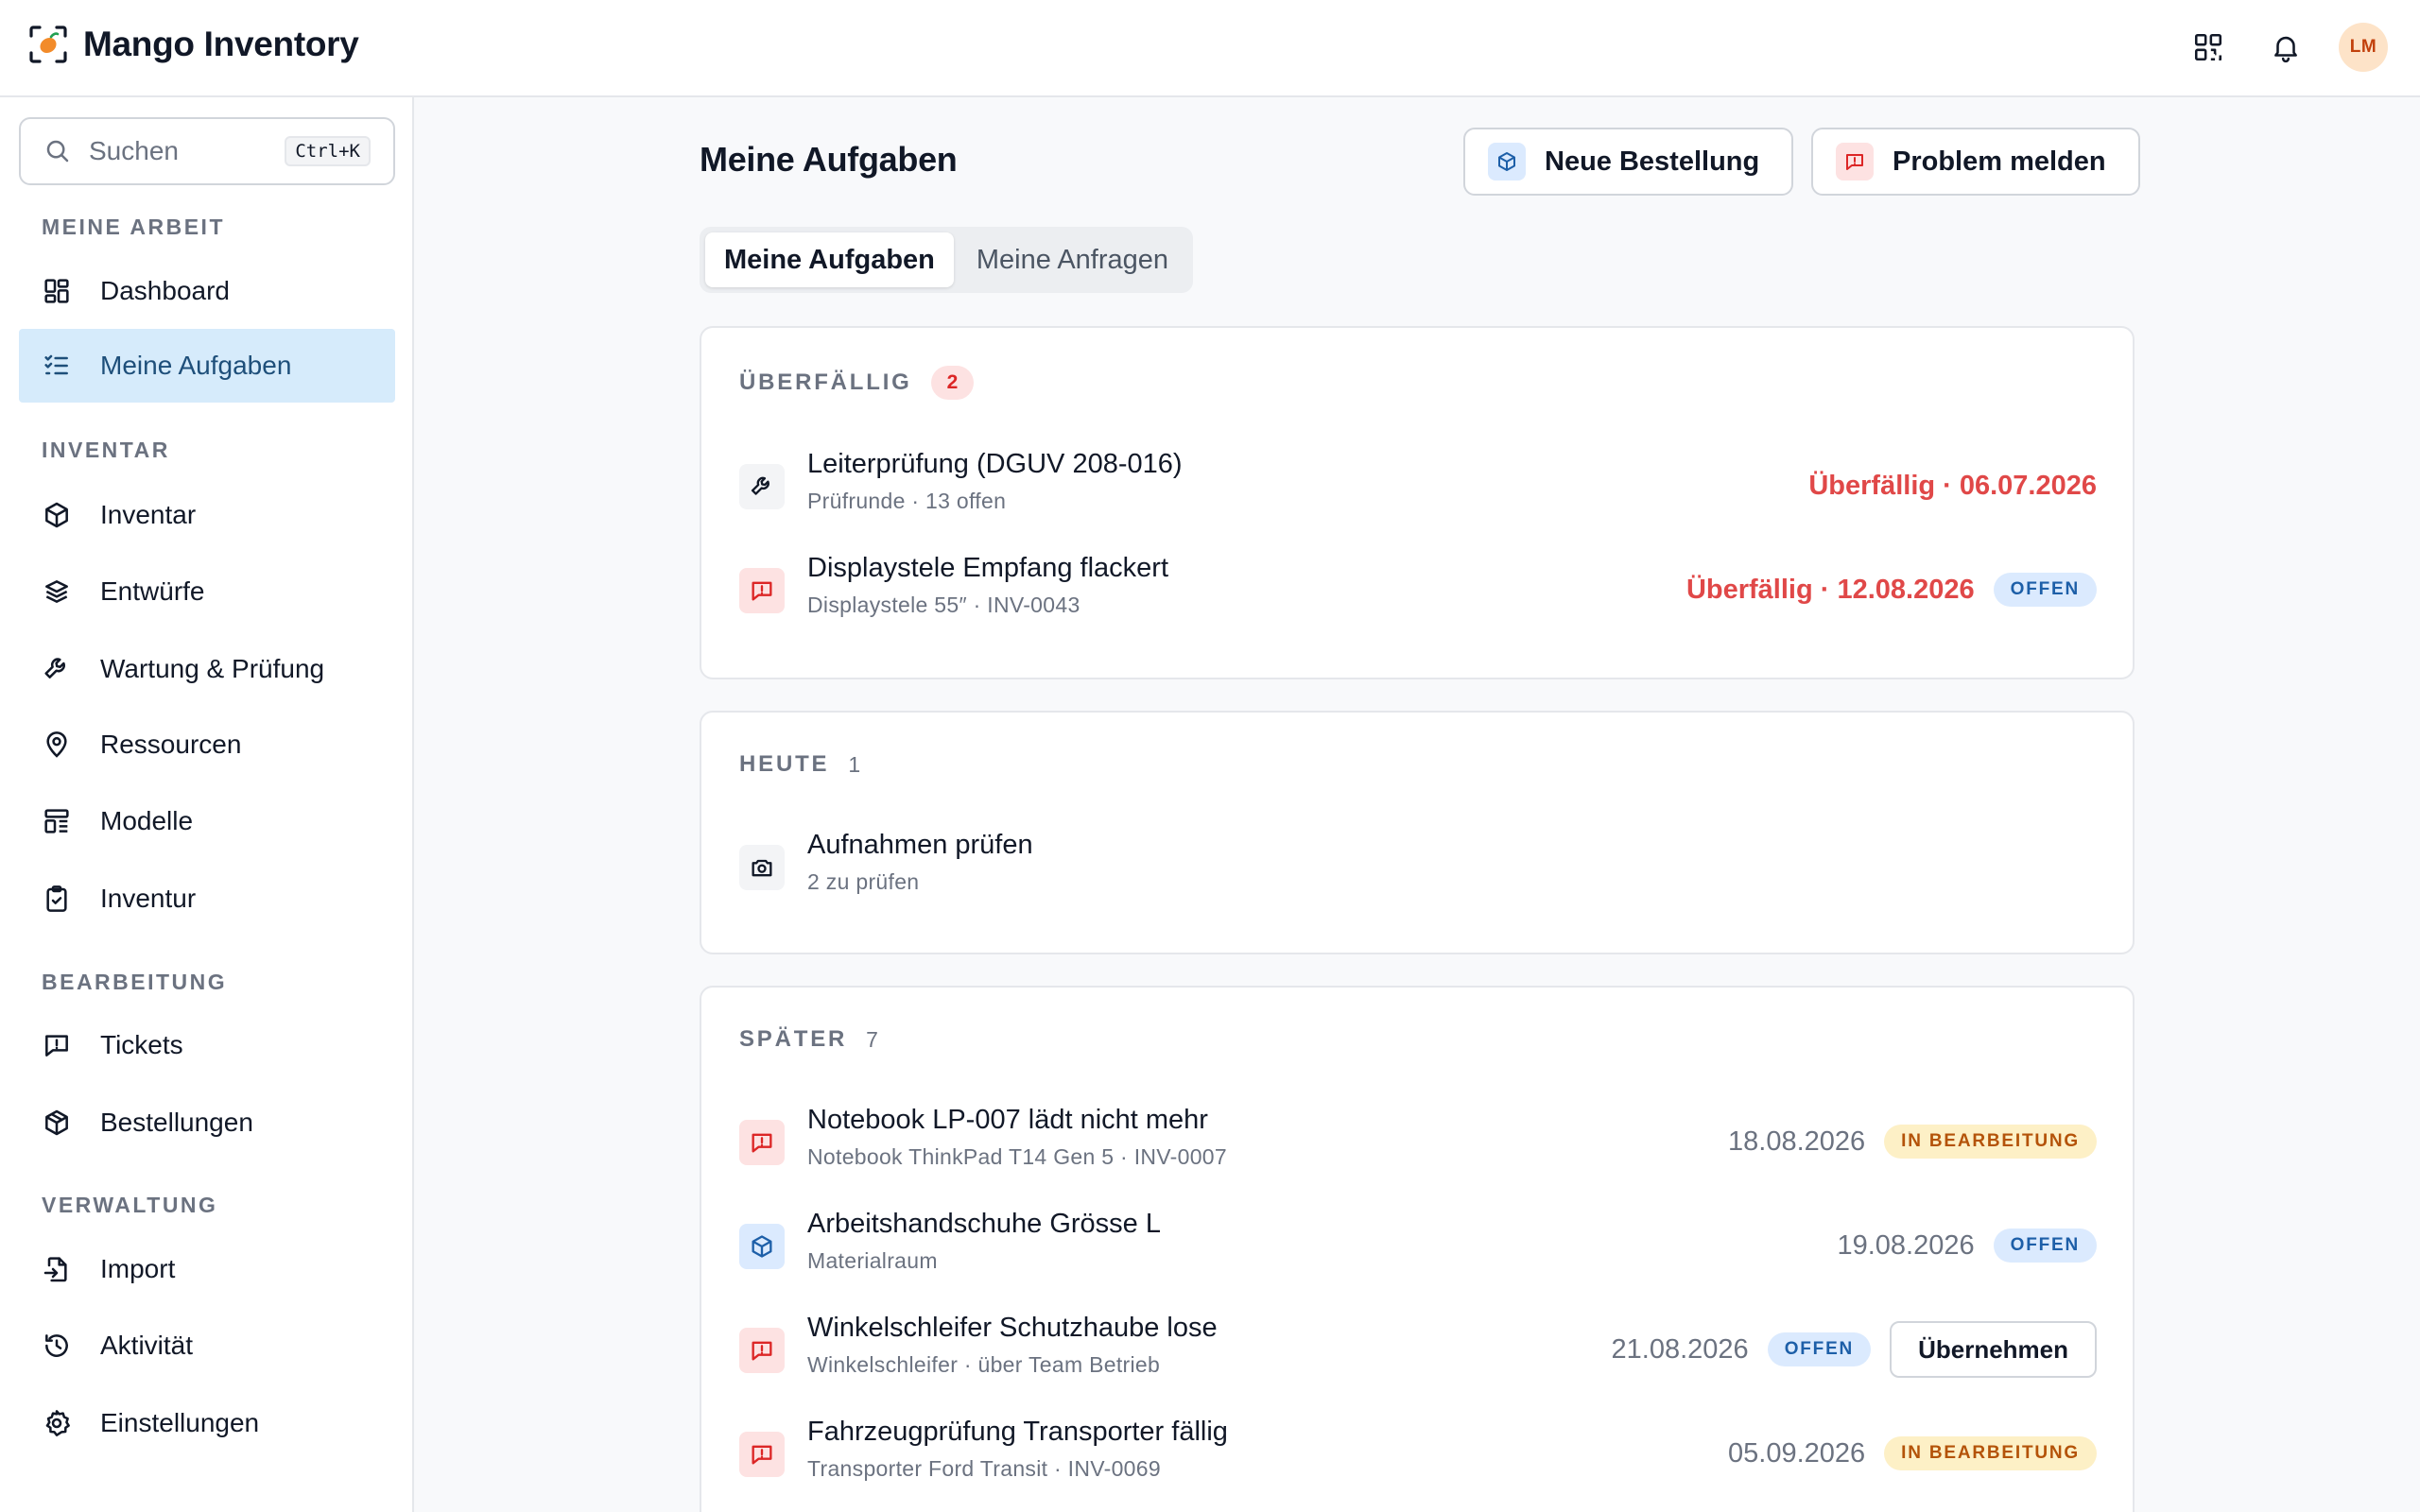  What do you see at coordinates (193, 44) in the screenshot?
I see `brand: Mango Inventory` at bounding box center [193, 44].